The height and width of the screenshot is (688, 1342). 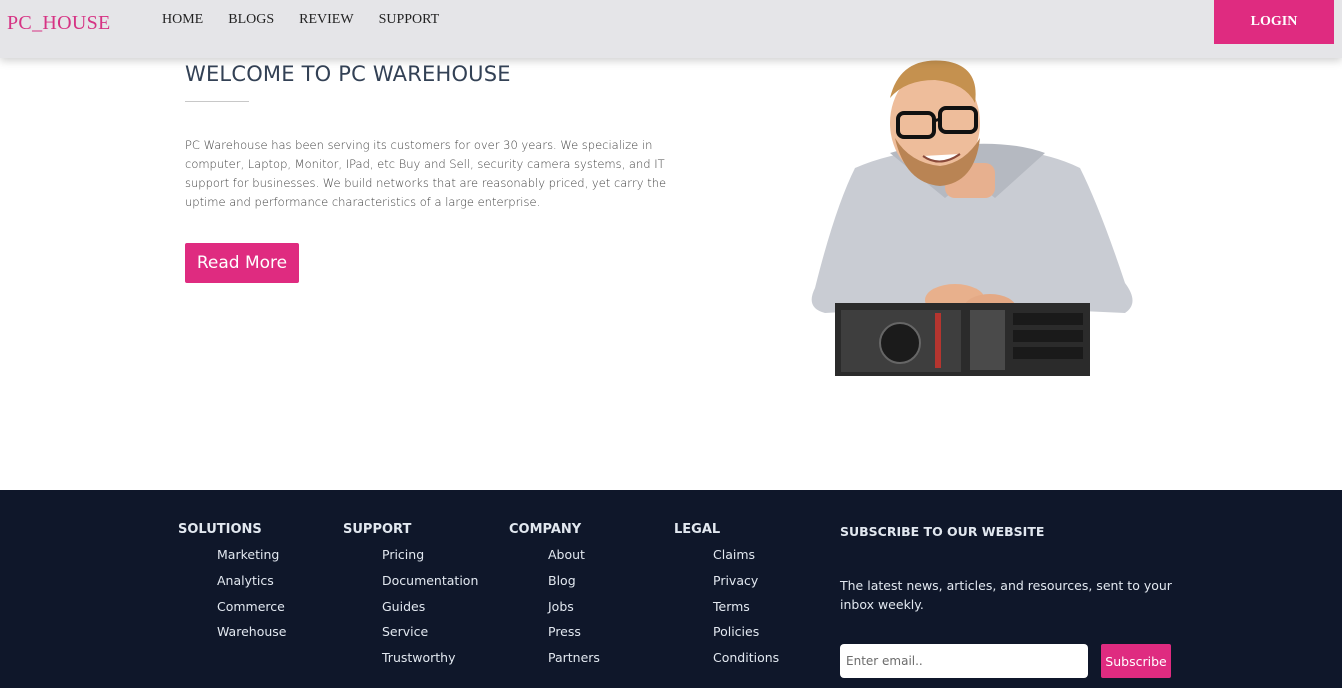 I want to click on footer-link-trustworthy: Trustworthy, so click(x=430, y=663).